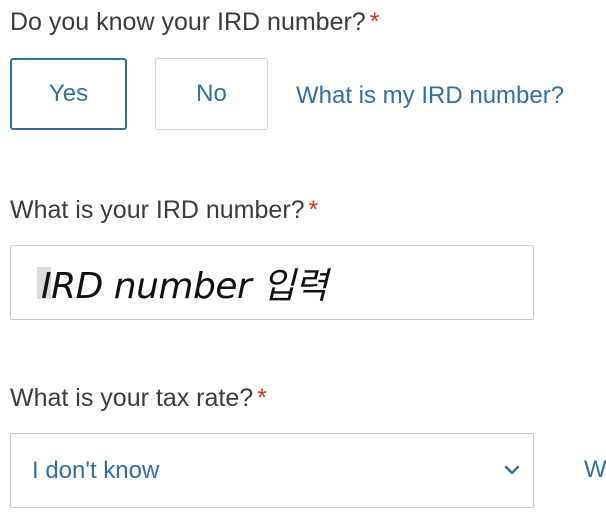  I want to click on ird-known-label: Do you know your IRD number? *, so click(194, 22).